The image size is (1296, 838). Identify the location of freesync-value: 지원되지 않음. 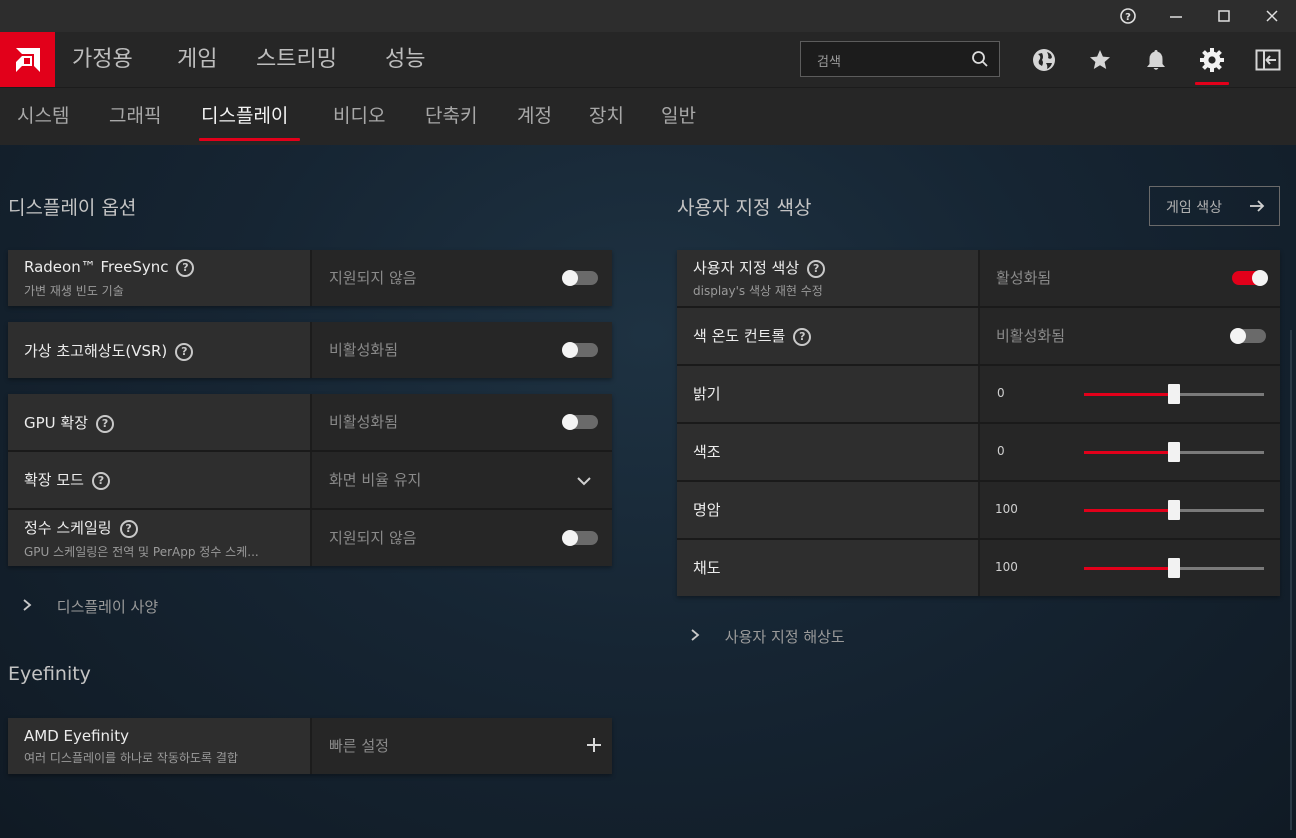
(373, 278).